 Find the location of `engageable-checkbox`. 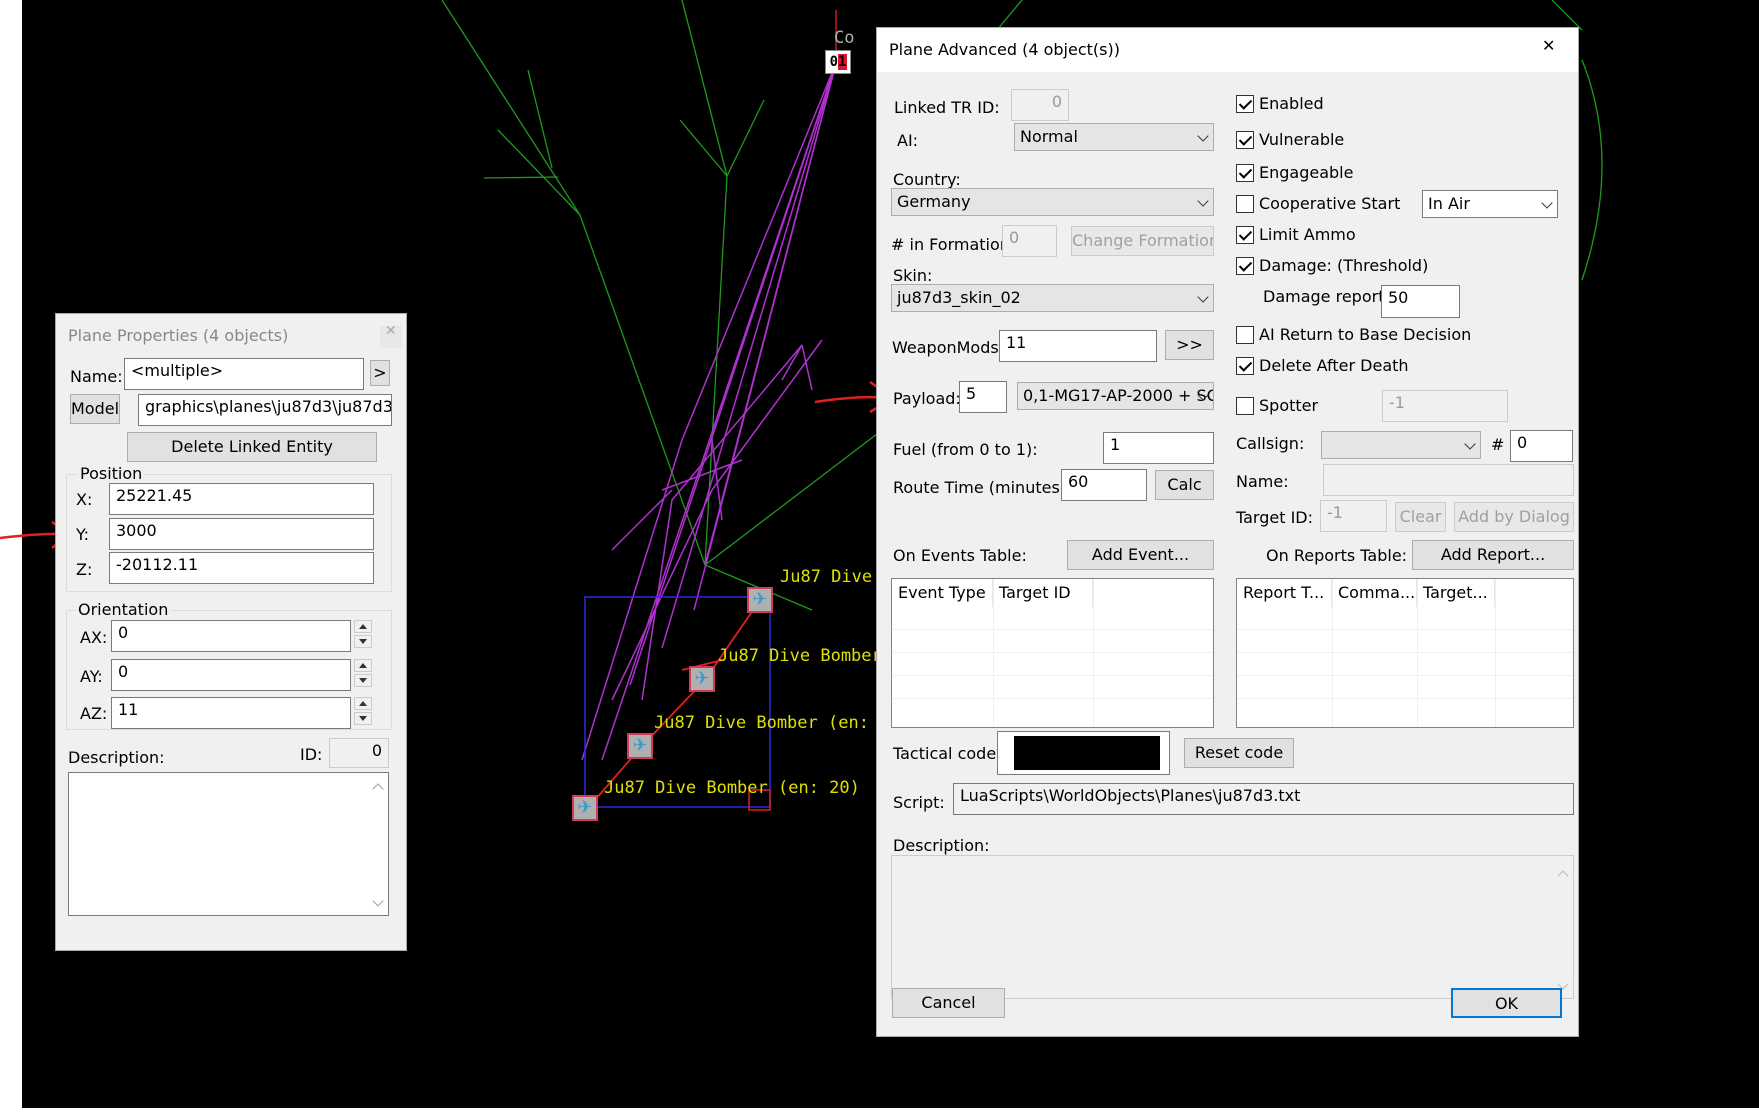

engageable-checkbox is located at coordinates (1245, 173).